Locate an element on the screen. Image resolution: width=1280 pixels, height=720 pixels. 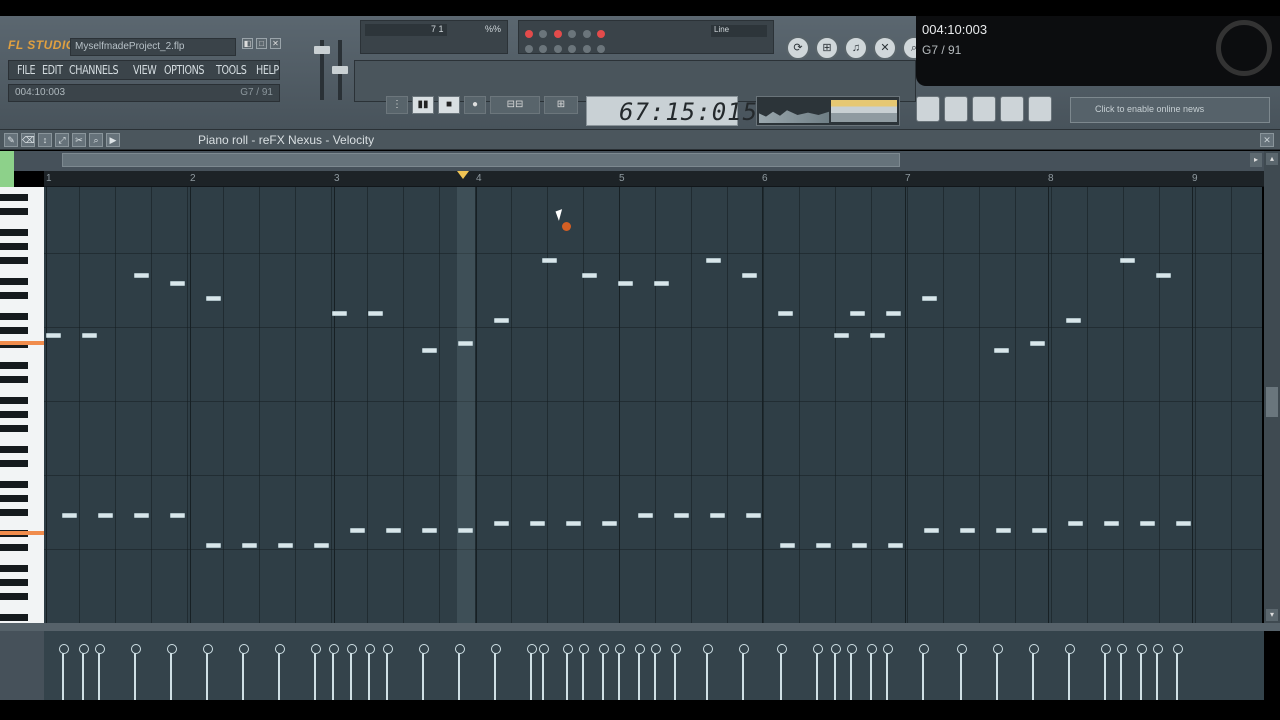
song-time-display: 67:15:015 is located at coordinates (671, 111).